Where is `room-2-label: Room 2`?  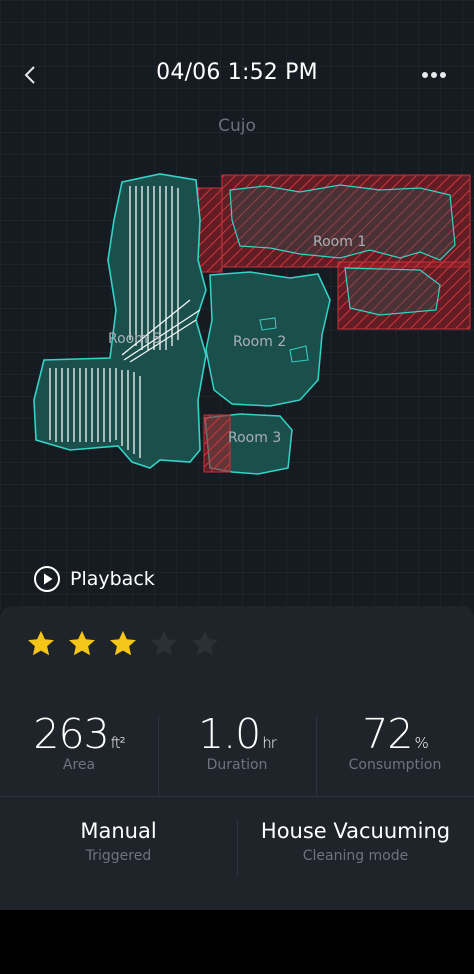
room-2-label: Room 2 is located at coordinates (259, 342).